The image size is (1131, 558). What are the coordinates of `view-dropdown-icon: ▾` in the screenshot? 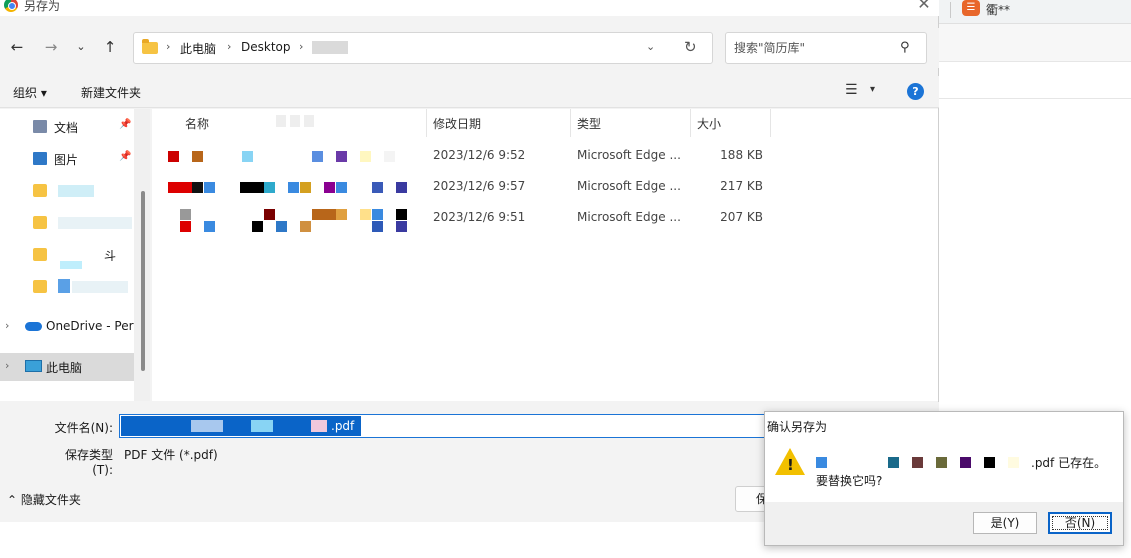 It's located at (872, 89).